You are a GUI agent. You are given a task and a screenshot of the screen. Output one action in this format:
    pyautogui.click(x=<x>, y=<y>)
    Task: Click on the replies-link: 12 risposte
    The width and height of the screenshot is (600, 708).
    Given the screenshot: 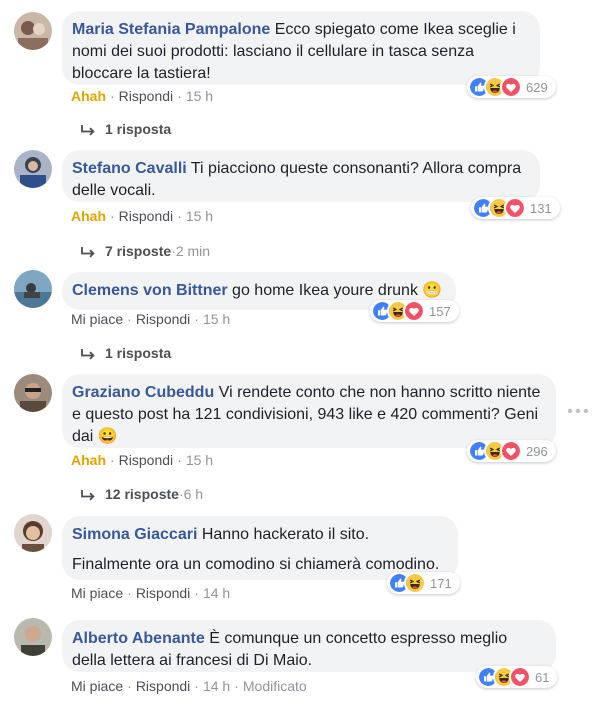 What is the action you would take?
    pyautogui.click(x=142, y=494)
    